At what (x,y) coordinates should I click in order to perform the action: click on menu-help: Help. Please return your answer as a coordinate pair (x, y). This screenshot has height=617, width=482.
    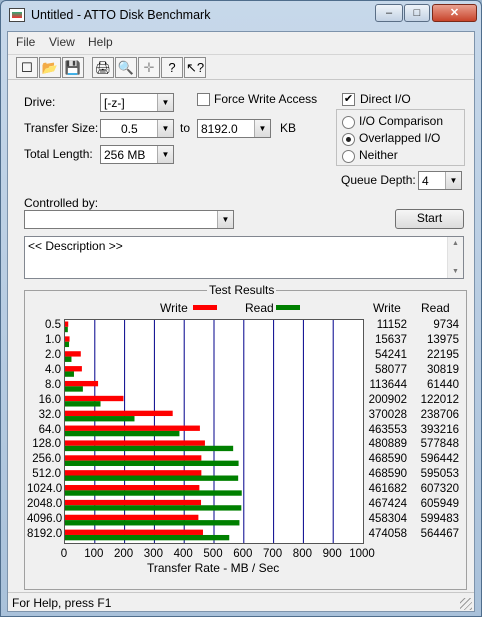
    Looking at the image, I should click on (100, 42).